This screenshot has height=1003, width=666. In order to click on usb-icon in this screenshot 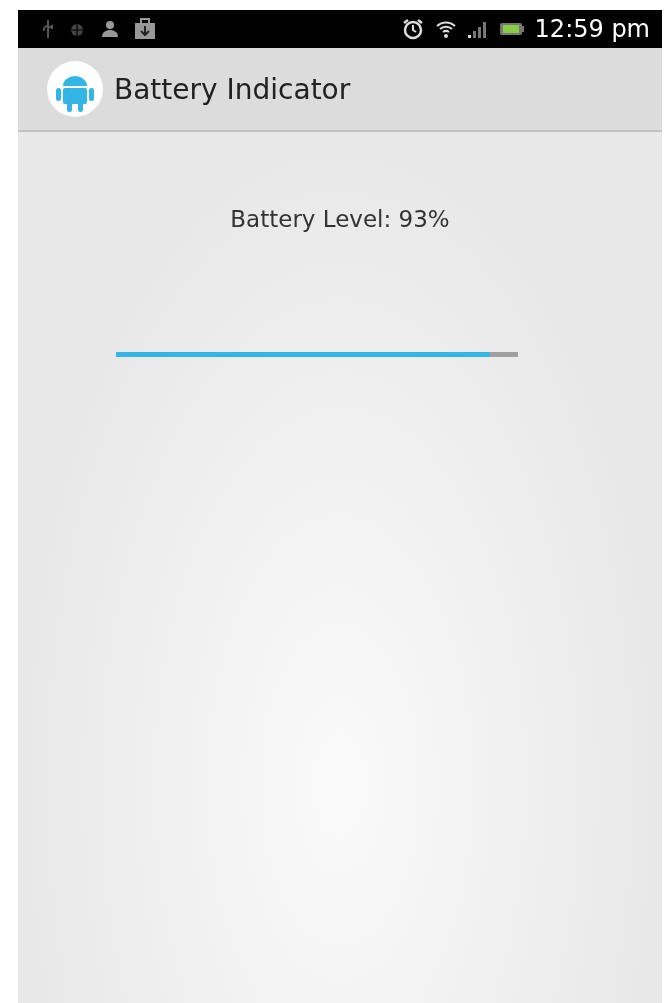, I will do `click(48, 29)`.